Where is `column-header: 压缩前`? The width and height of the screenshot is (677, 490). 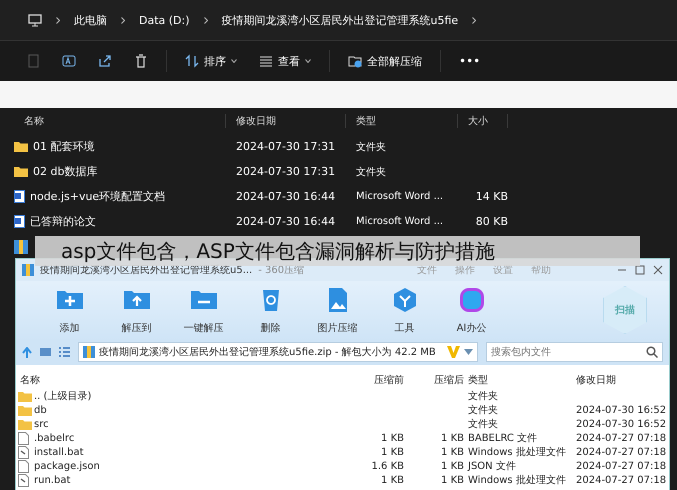
column-header: 压缩前 is located at coordinates (379, 380).